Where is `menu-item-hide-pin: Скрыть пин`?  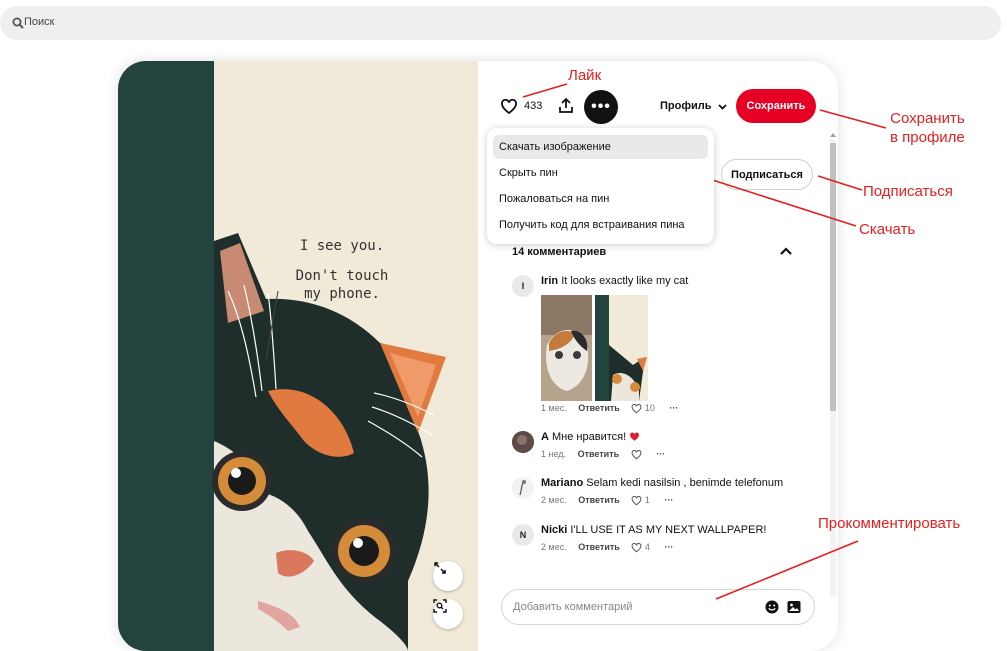
menu-item-hide-pin: Скрыть пин is located at coordinates (600, 173).